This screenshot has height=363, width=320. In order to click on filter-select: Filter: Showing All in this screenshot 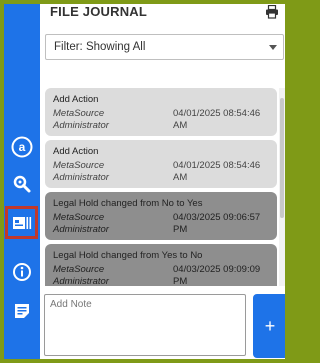, I will do `click(164, 47)`.